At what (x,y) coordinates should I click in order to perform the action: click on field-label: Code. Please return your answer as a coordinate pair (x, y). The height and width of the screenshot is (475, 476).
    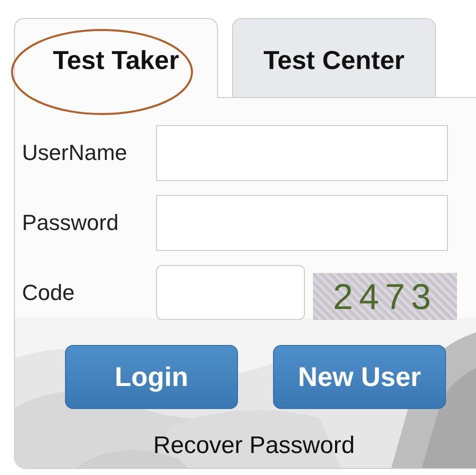
    Looking at the image, I should click on (49, 293).